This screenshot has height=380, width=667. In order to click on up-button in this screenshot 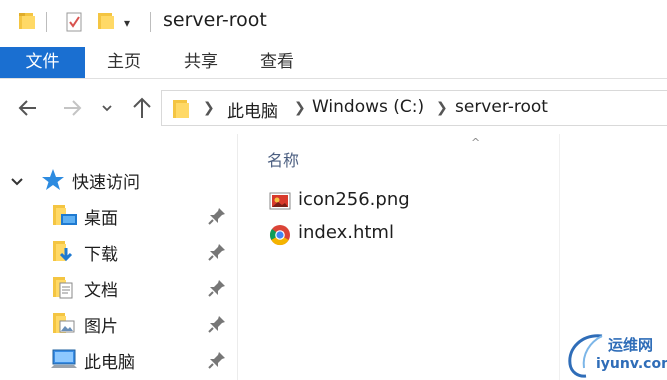, I will do `click(142, 108)`.